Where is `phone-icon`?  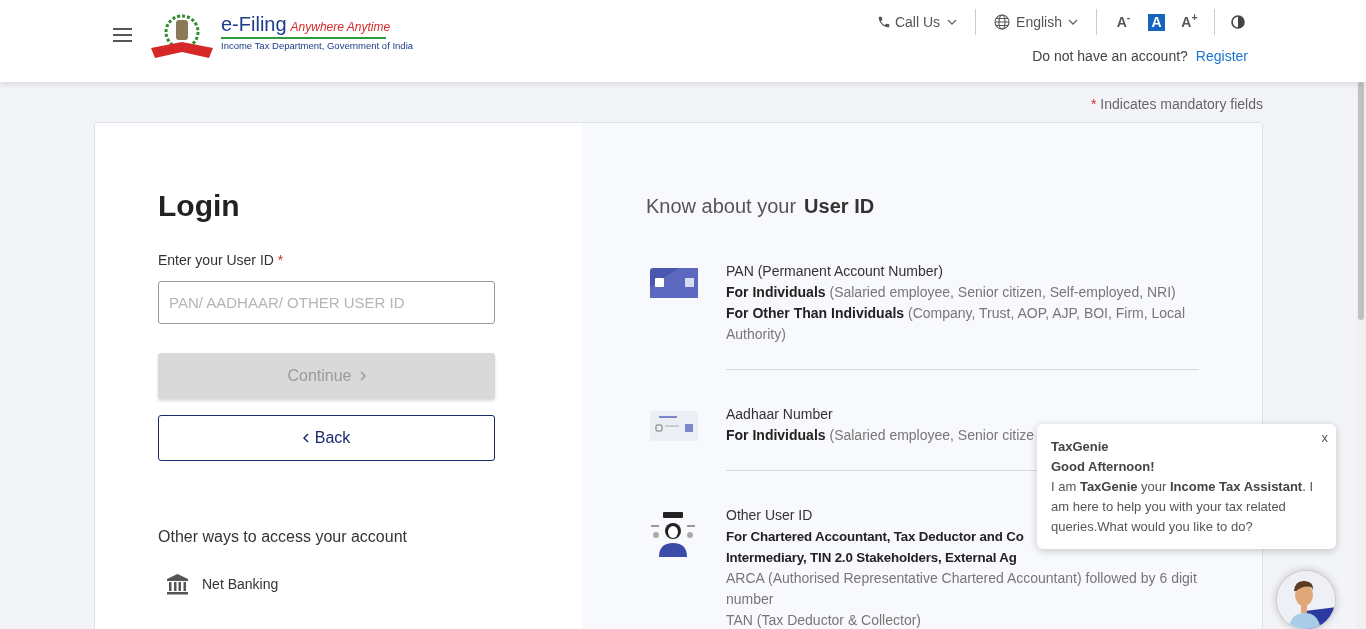
phone-icon is located at coordinates (883, 22).